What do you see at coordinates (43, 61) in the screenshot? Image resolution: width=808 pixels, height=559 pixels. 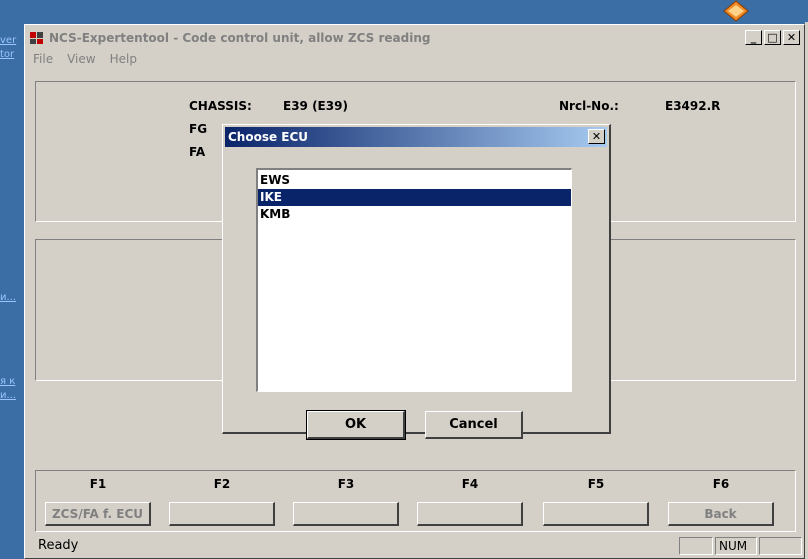 I see `menu-file: File` at bounding box center [43, 61].